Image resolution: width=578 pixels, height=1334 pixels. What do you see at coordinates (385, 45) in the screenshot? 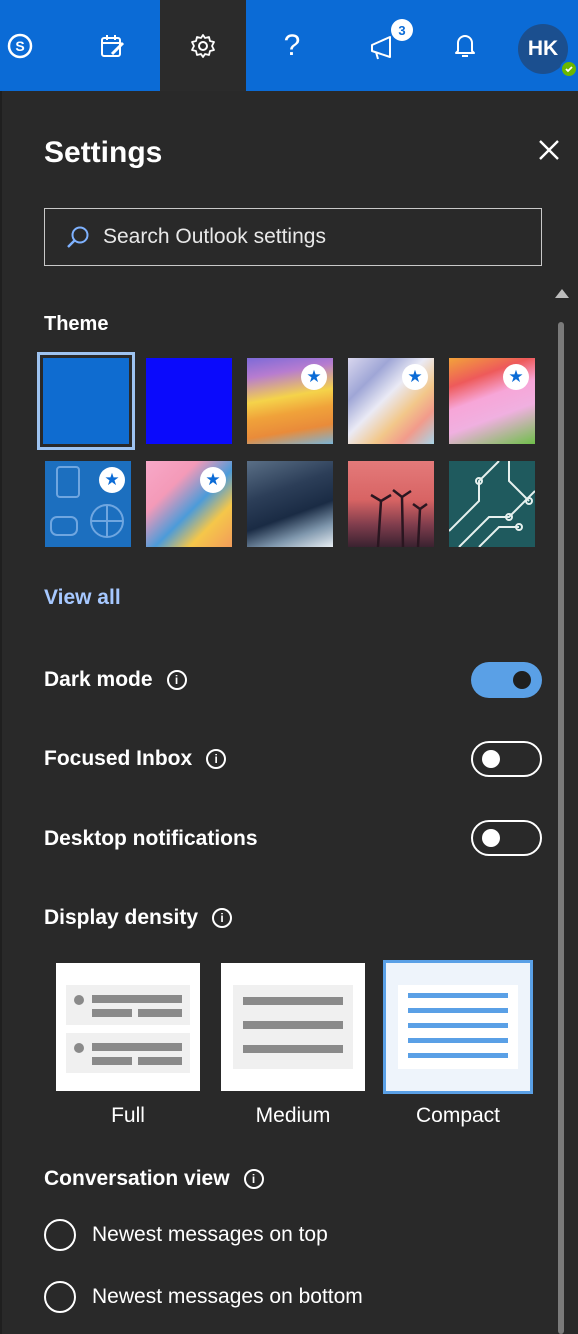
I see `whats-new-button: 3` at bounding box center [385, 45].